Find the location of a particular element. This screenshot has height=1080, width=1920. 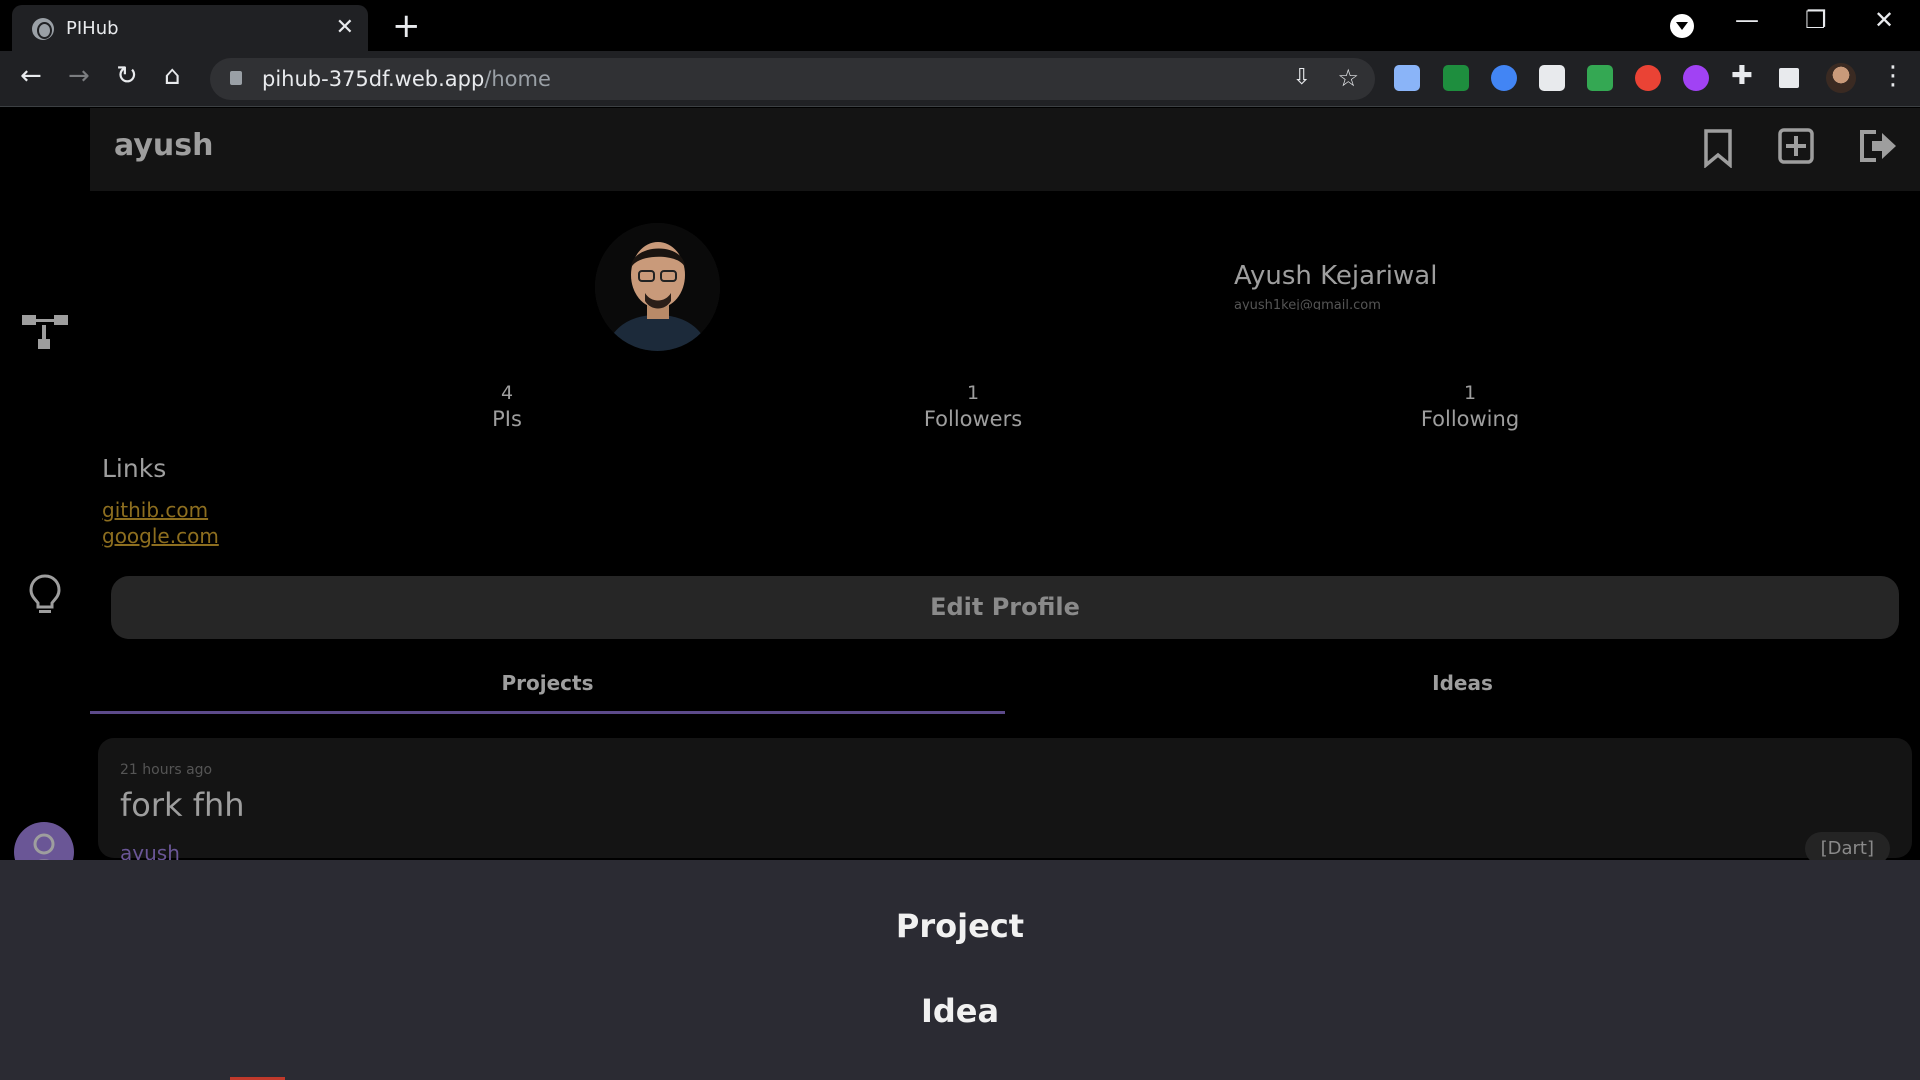

minimize-button: — is located at coordinates (1747, 20).